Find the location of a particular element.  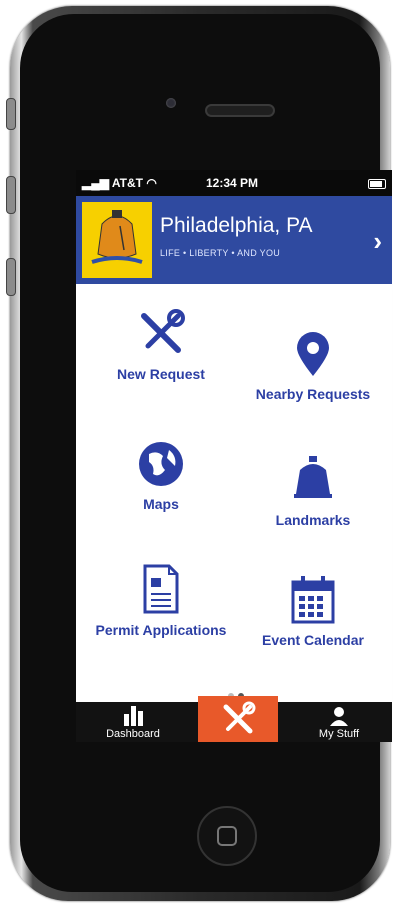

bottom-tab-bar: Dashboard My Stuff is located at coordinates (234, 719).